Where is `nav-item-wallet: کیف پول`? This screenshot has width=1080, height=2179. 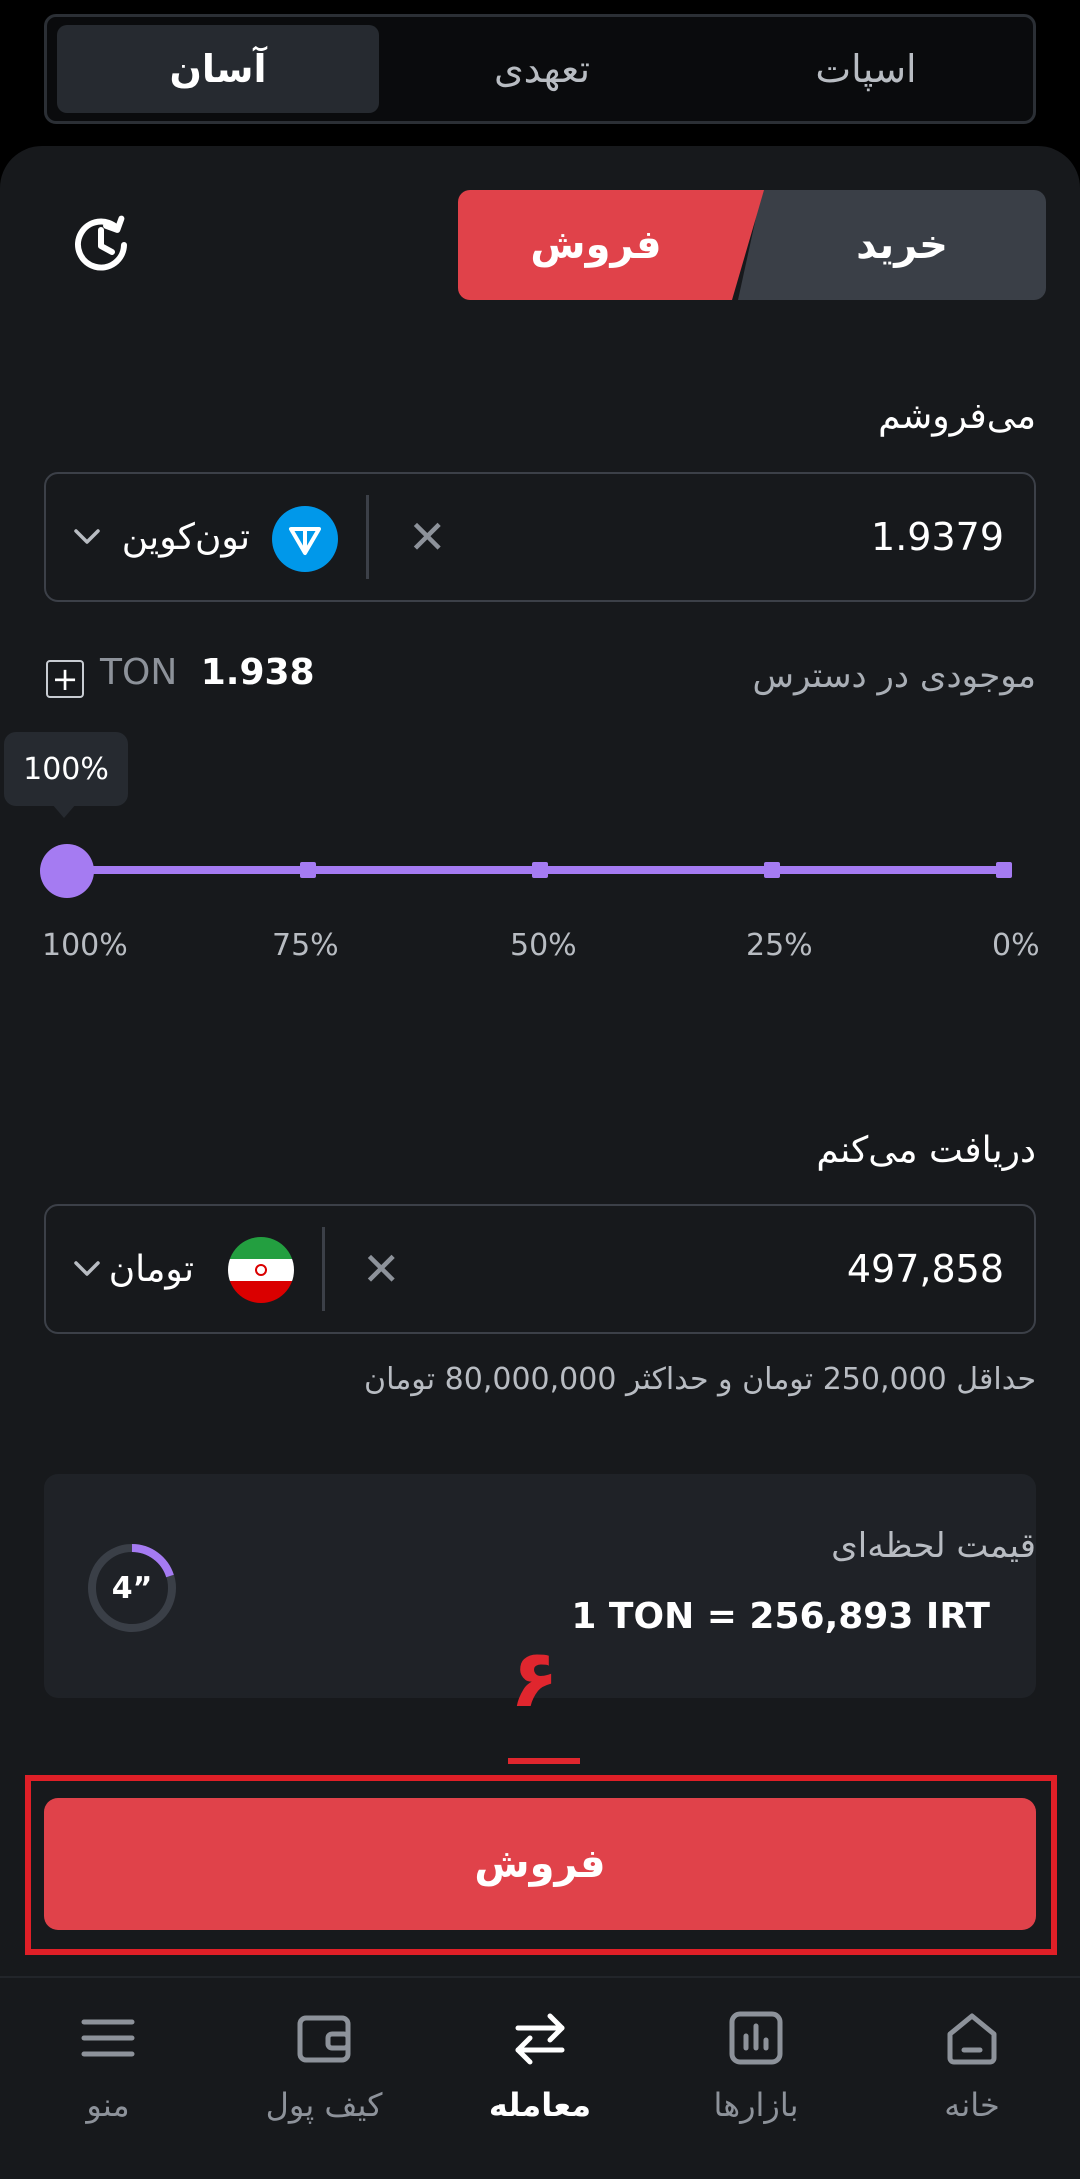 nav-item-wallet: کیف پول is located at coordinates (324, 2083).